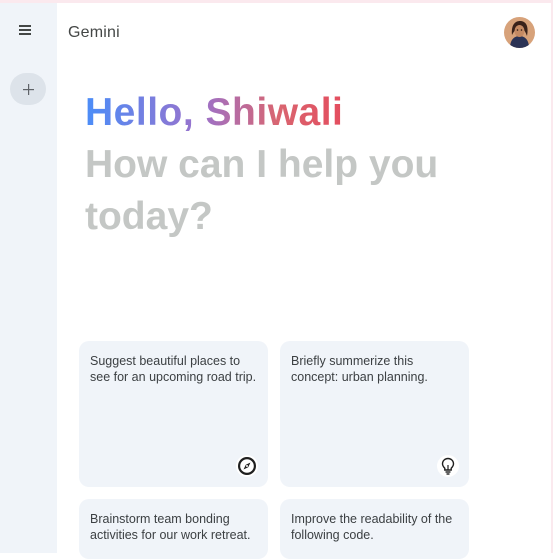 The width and height of the screenshot is (553, 559). I want to click on new-chat-button, so click(28, 89).